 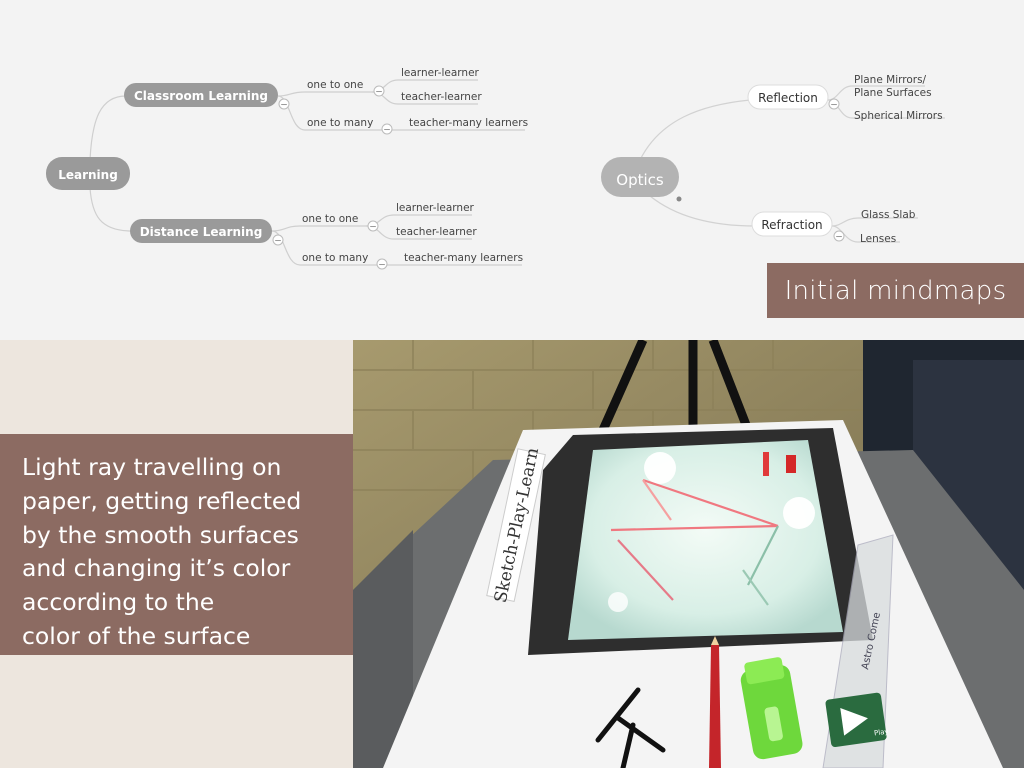 I want to click on caption-line: paper, getting reflected, so click(x=162, y=500).